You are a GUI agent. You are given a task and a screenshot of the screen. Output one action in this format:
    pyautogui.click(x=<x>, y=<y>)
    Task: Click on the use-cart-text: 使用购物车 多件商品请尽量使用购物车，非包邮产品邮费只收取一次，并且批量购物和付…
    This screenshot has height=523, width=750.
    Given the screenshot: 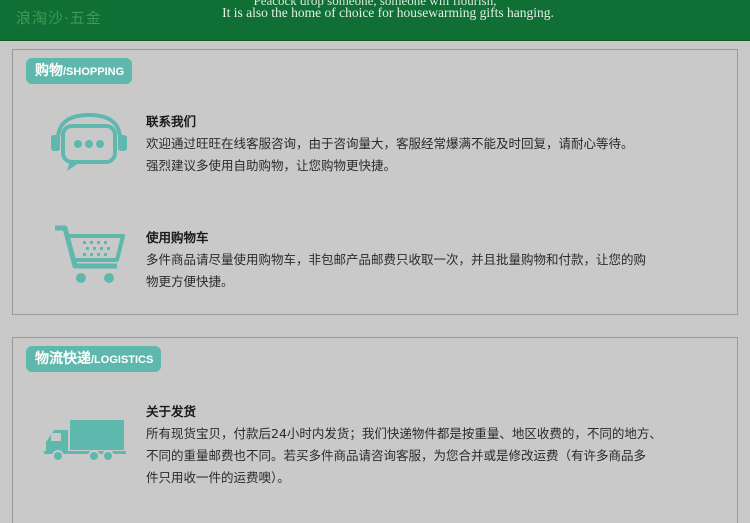 What is the action you would take?
    pyautogui.click(x=436, y=260)
    